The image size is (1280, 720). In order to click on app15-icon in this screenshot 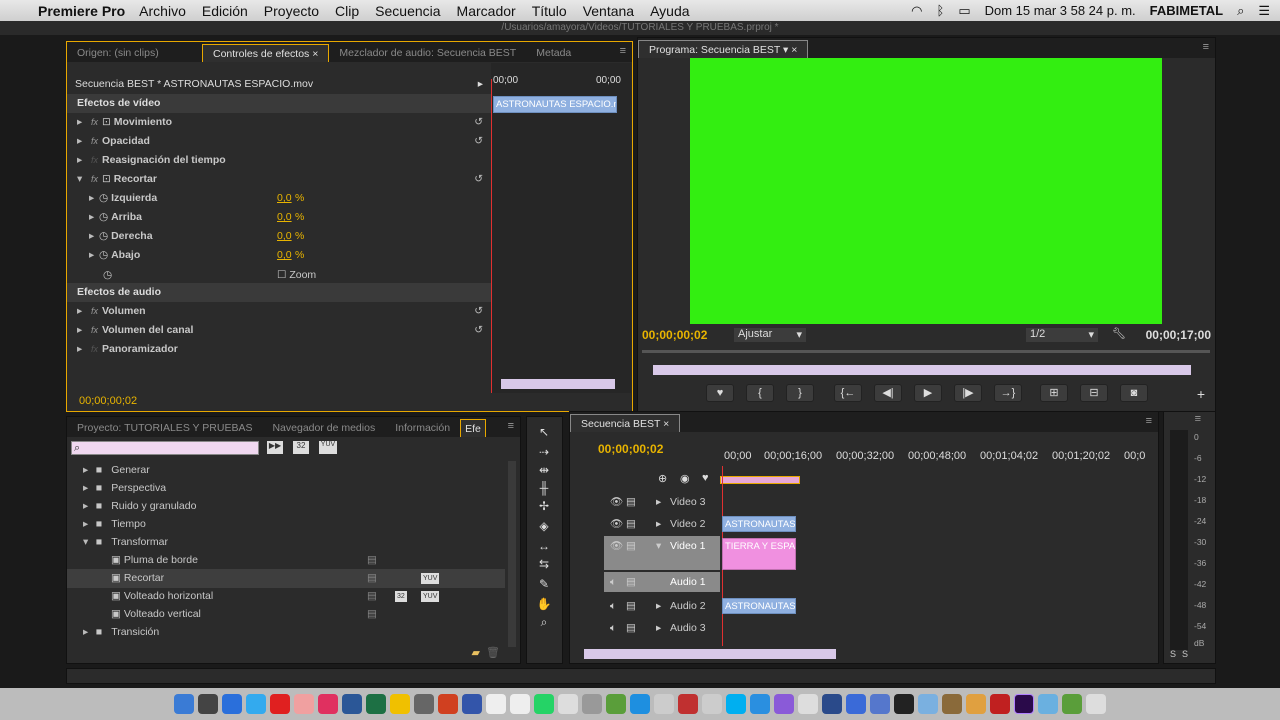, I will do `click(976, 704)`.